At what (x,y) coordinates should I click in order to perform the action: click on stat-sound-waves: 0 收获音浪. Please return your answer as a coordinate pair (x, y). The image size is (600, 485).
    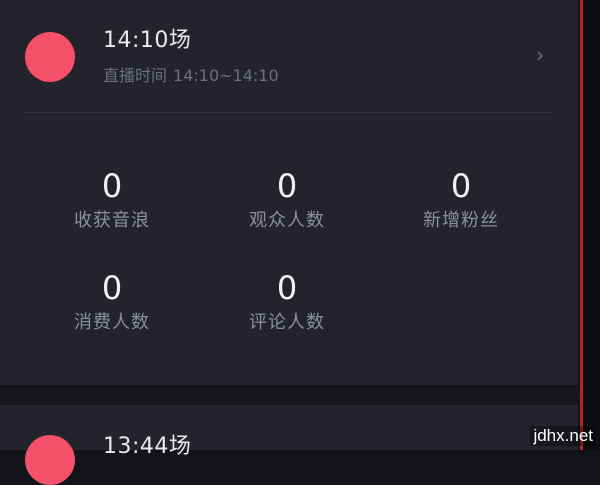
    Looking at the image, I should click on (112, 200).